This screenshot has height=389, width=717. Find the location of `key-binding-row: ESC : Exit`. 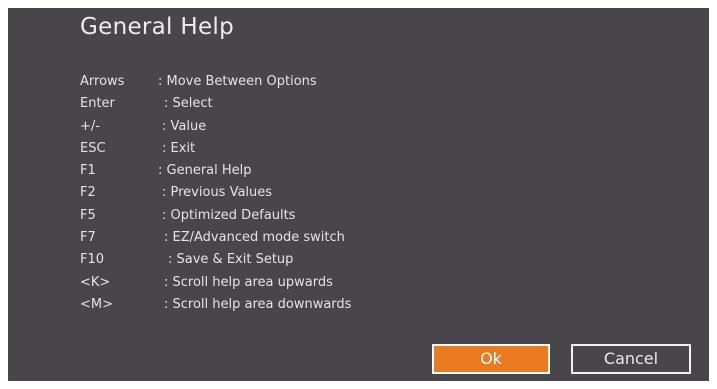

key-binding-row: ESC : Exit is located at coordinates (215, 149).